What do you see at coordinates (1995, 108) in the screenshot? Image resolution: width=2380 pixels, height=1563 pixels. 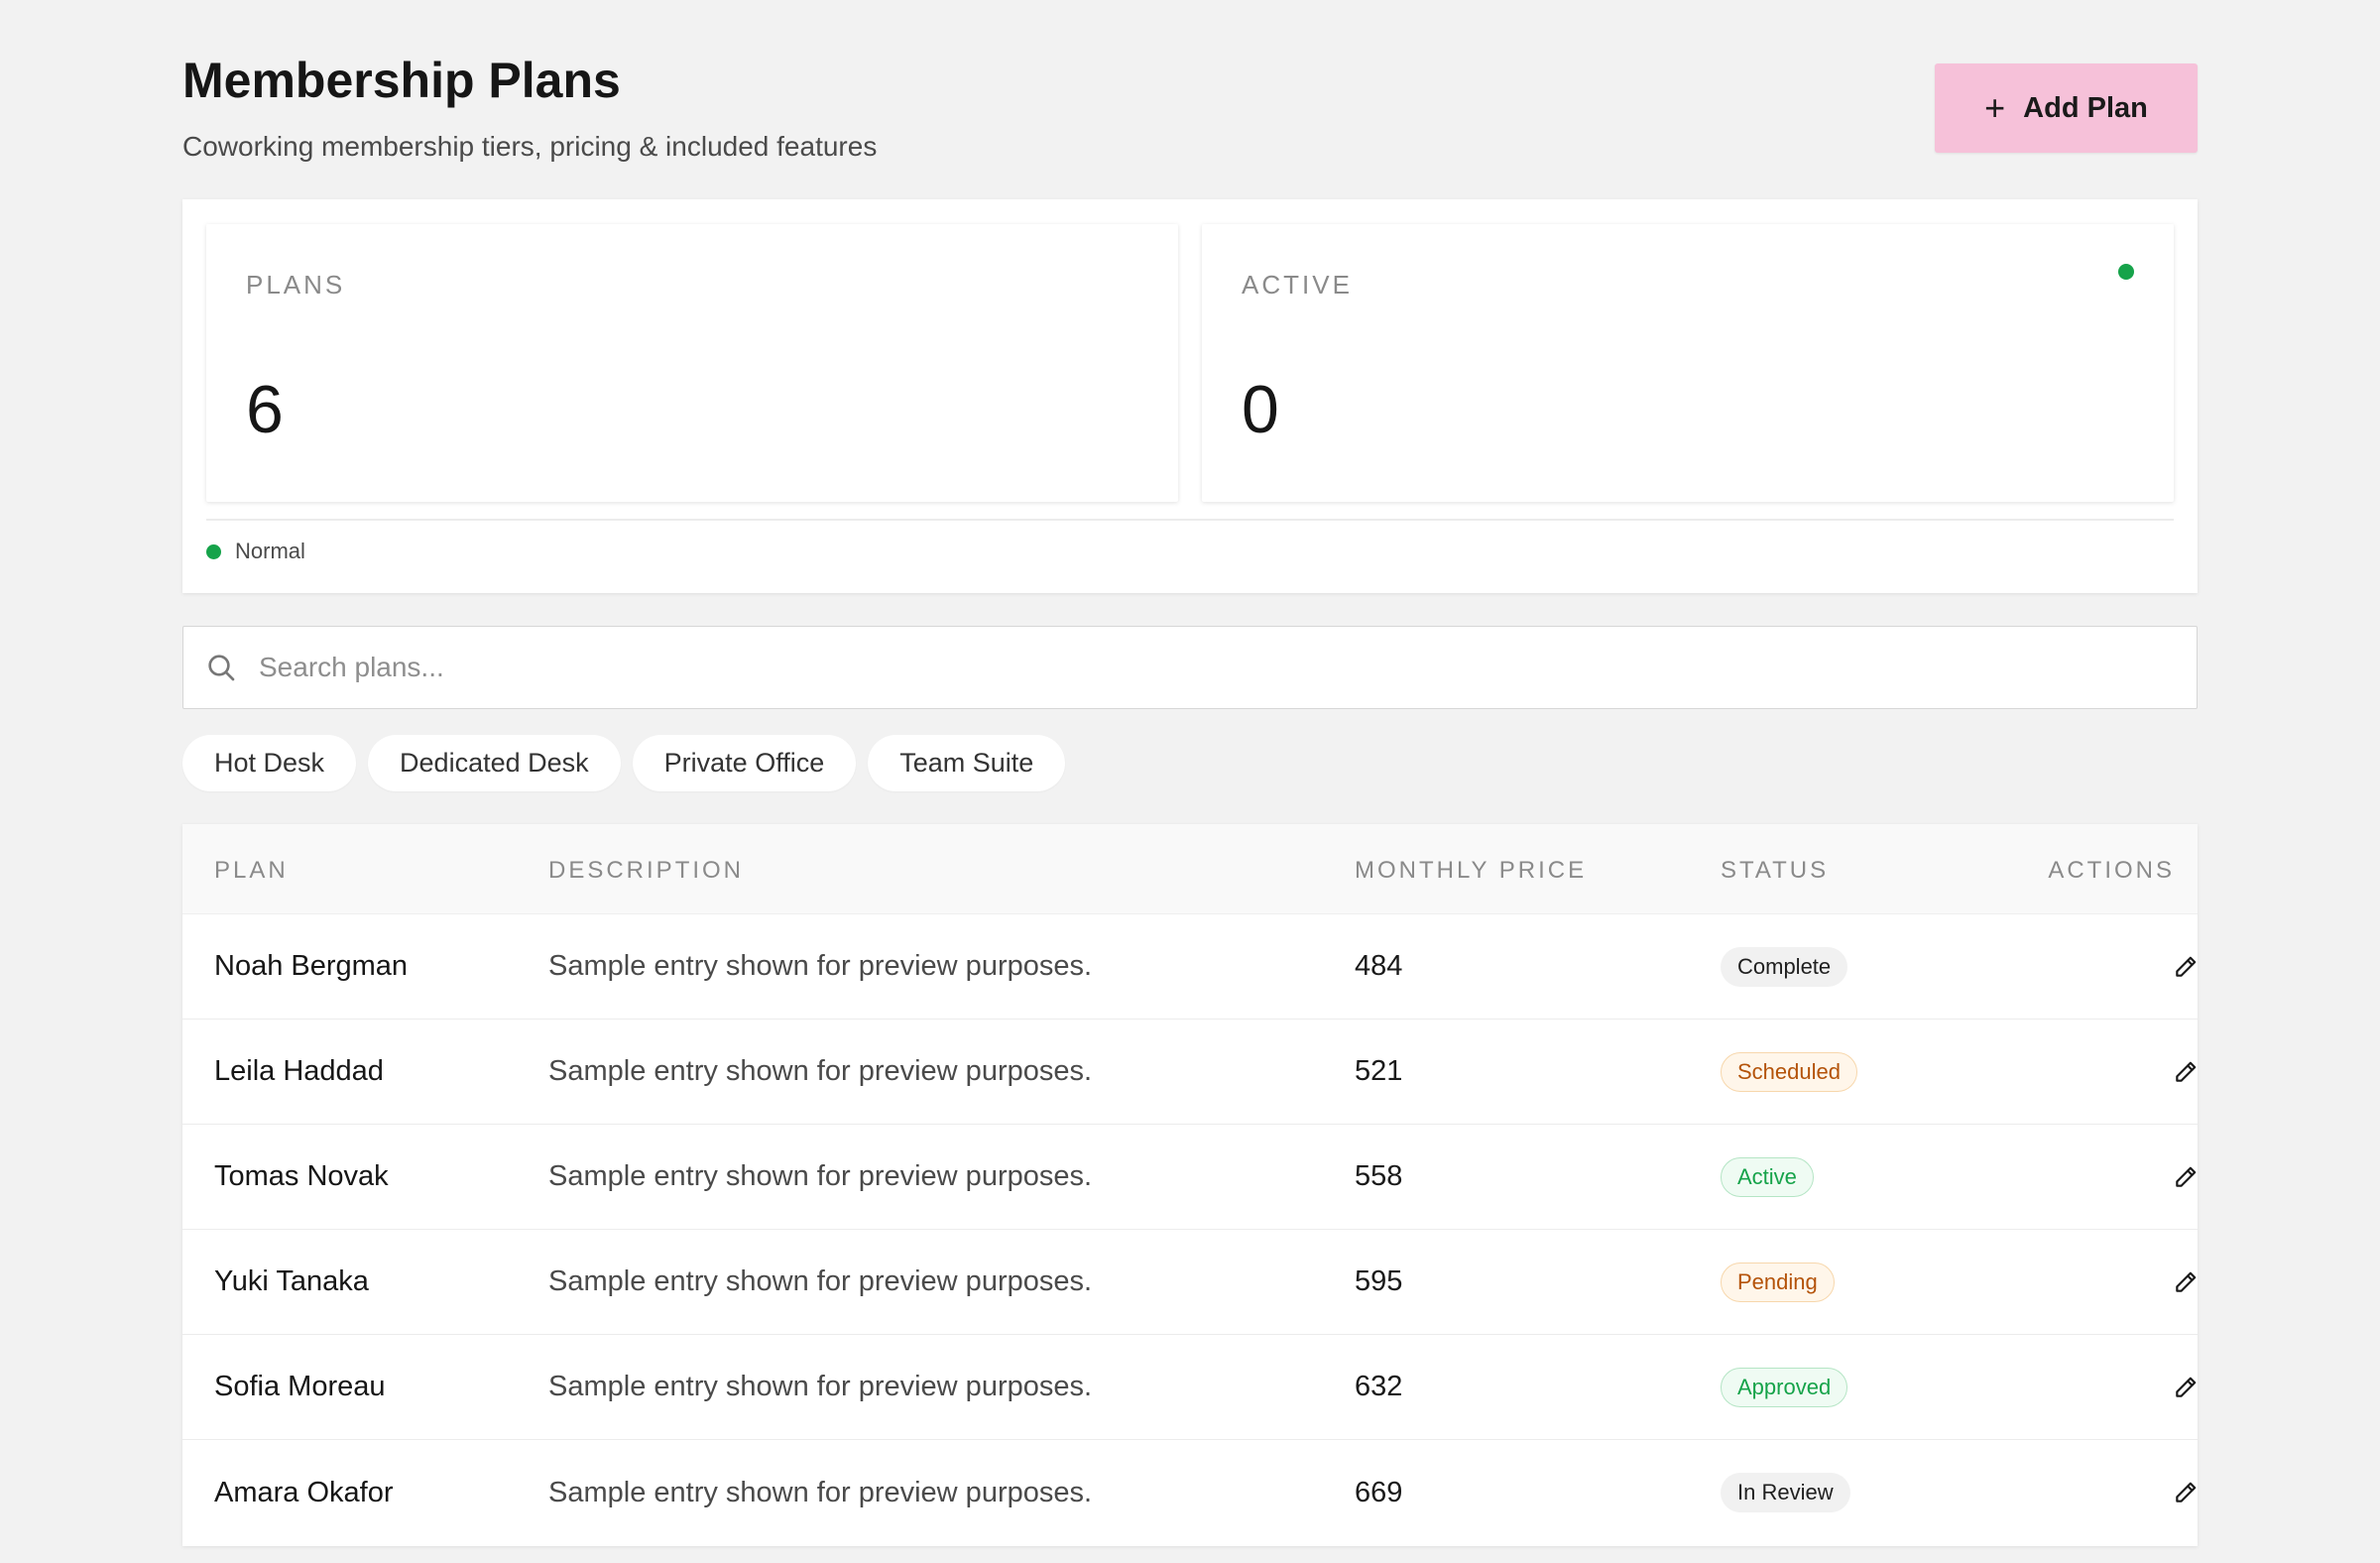 I see `plus-icon: +` at bounding box center [1995, 108].